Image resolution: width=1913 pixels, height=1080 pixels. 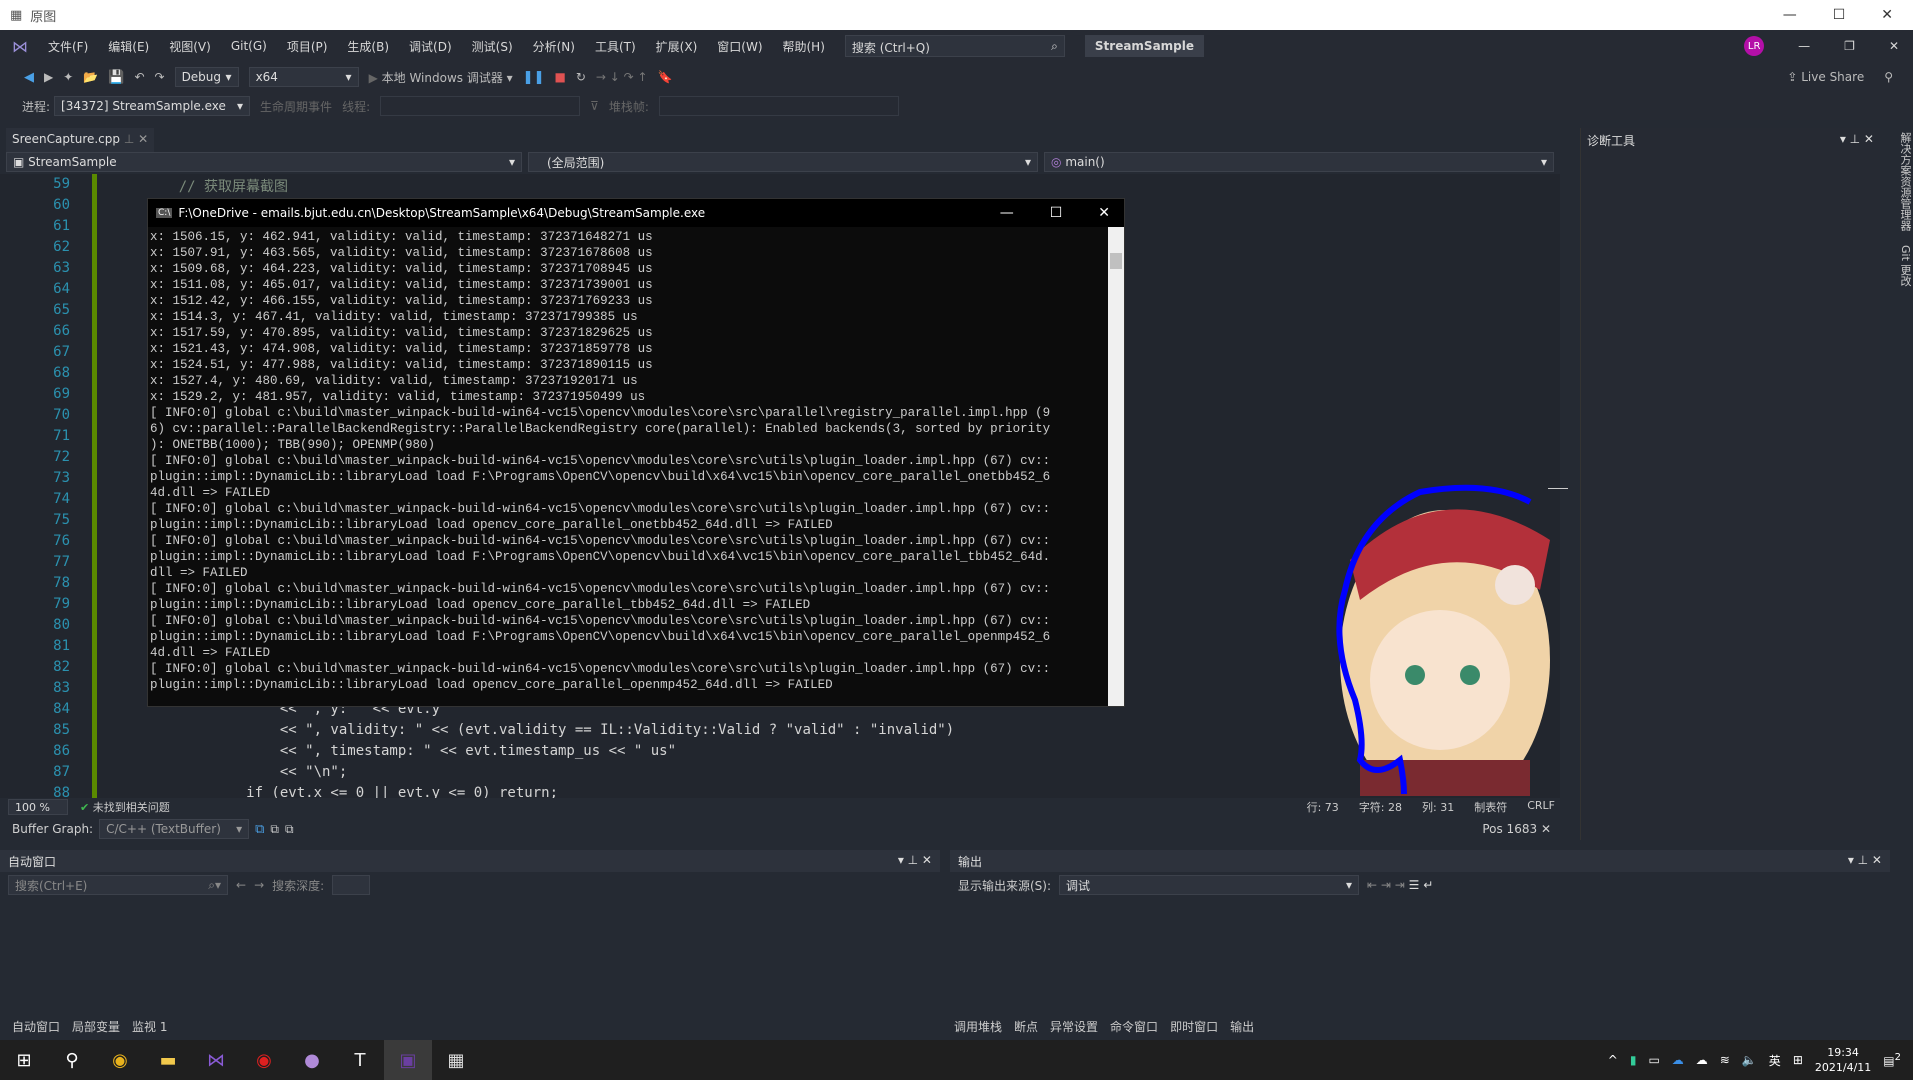 I want to click on console-maximize-button: ☐, so click(x=1056, y=213).